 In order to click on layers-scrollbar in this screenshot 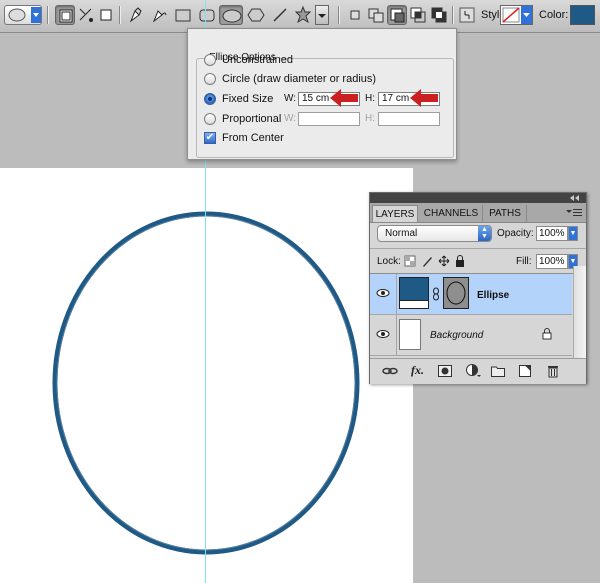, I will do `click(579, 312)`.